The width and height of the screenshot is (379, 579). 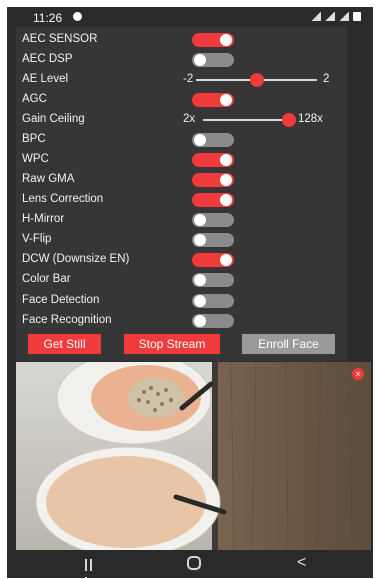 I want to click on ae-level-label: AE Level, so click(x=45, y=79).